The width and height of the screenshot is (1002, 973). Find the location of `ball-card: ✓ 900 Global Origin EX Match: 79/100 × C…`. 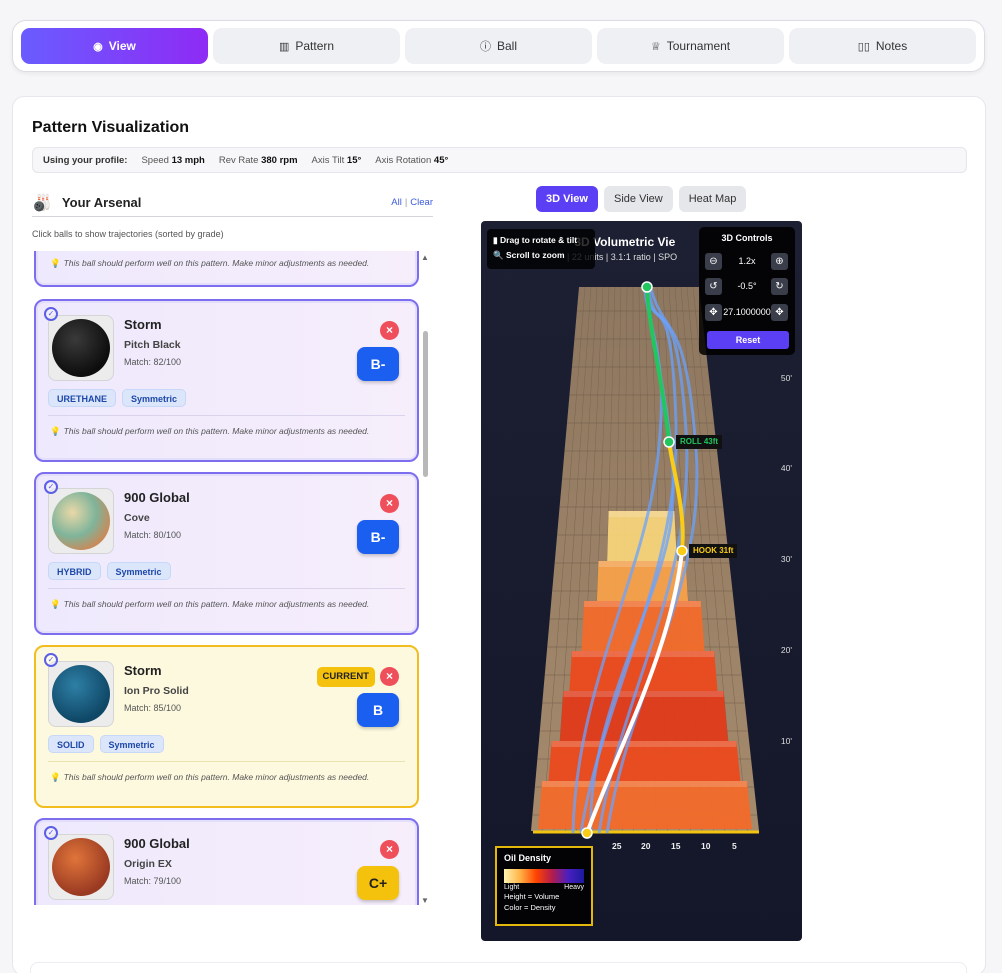

ball-card: ✓ 900 Global Origin EX Match: 79/100 × C… is located at coordinates (226, 861).